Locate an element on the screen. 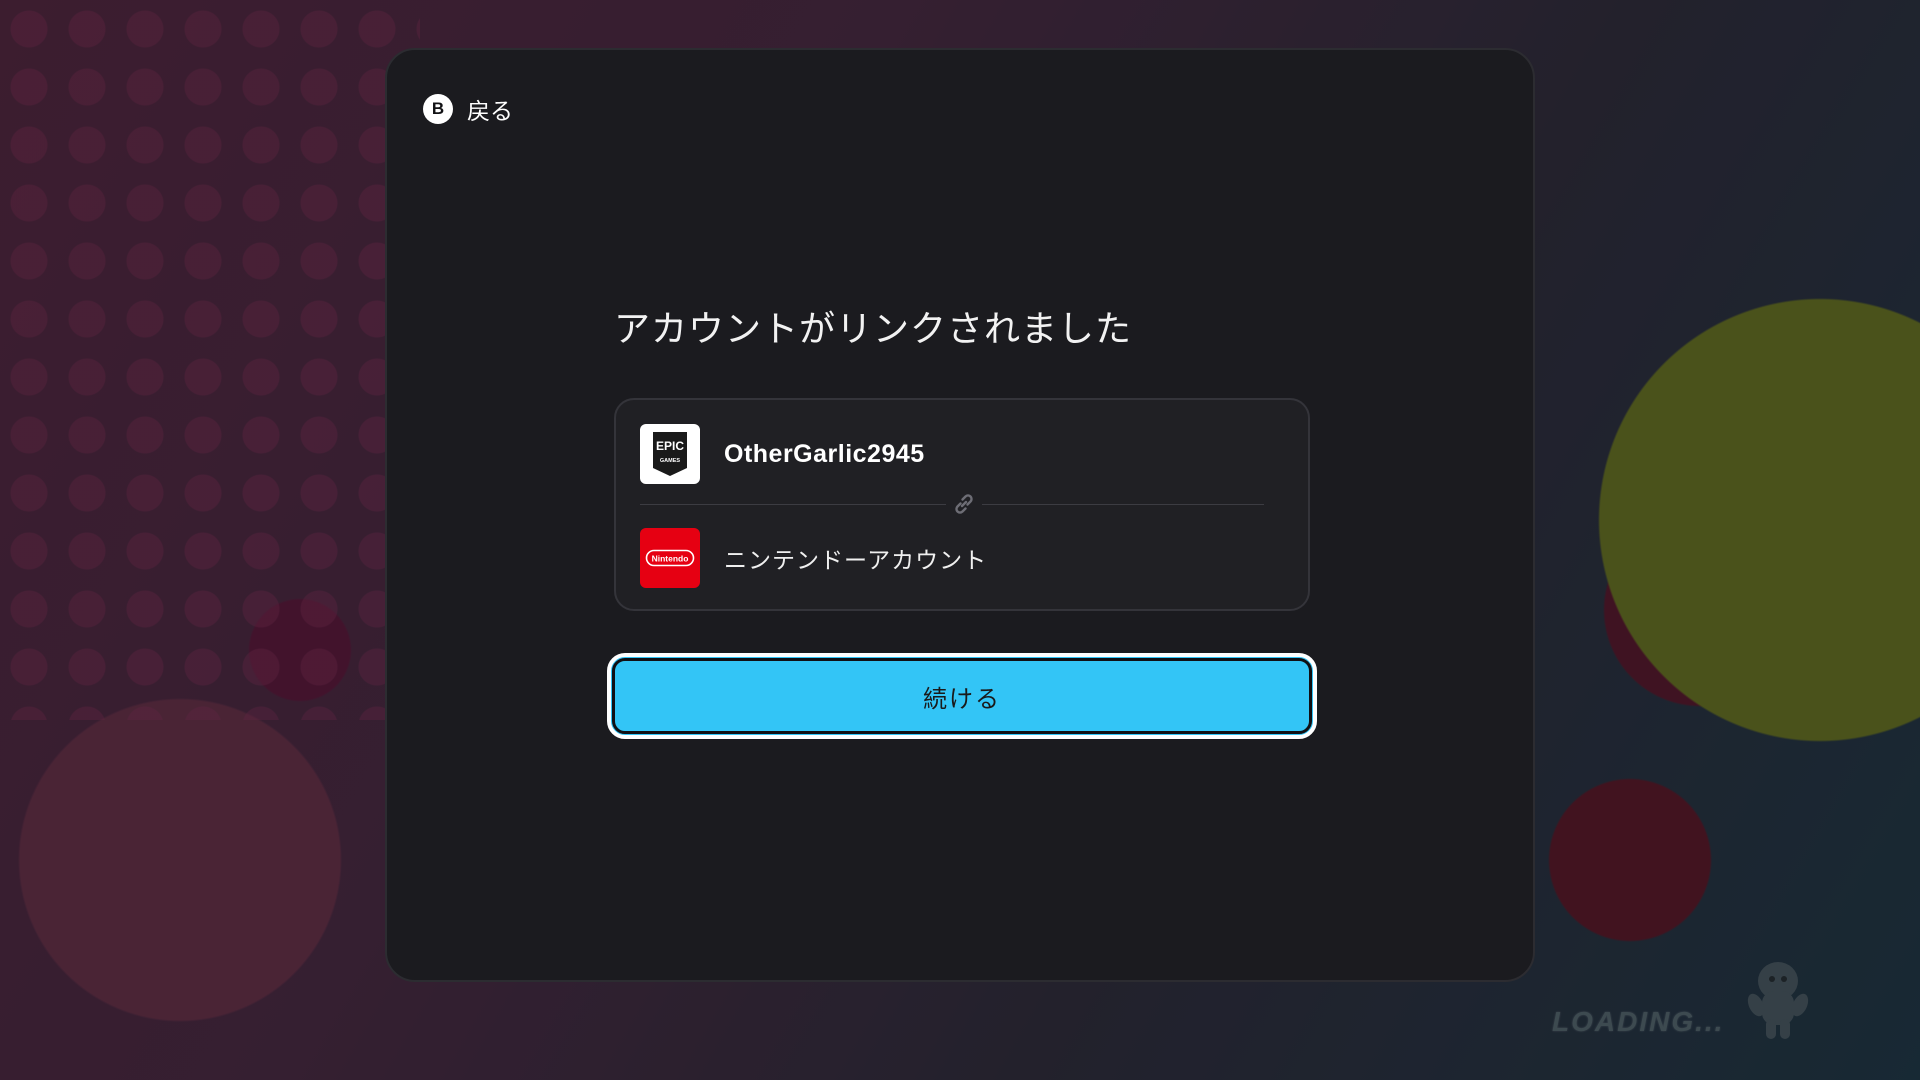 The width and height of the screenshot is (1920, 1080). divider-left is located at coordinates (793, 504).